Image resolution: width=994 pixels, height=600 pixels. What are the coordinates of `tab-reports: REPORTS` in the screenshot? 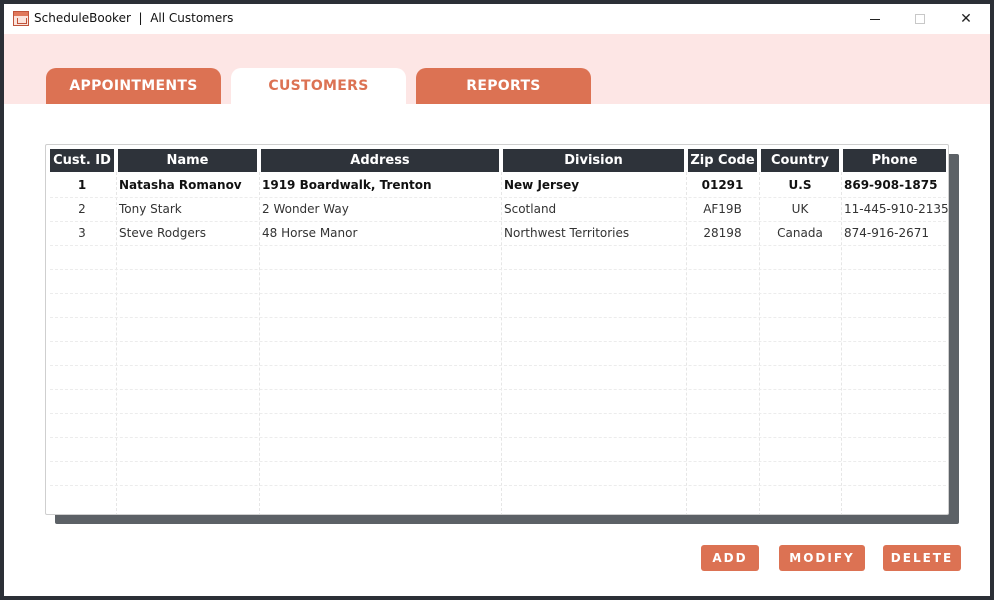 It's located at (503, 86).